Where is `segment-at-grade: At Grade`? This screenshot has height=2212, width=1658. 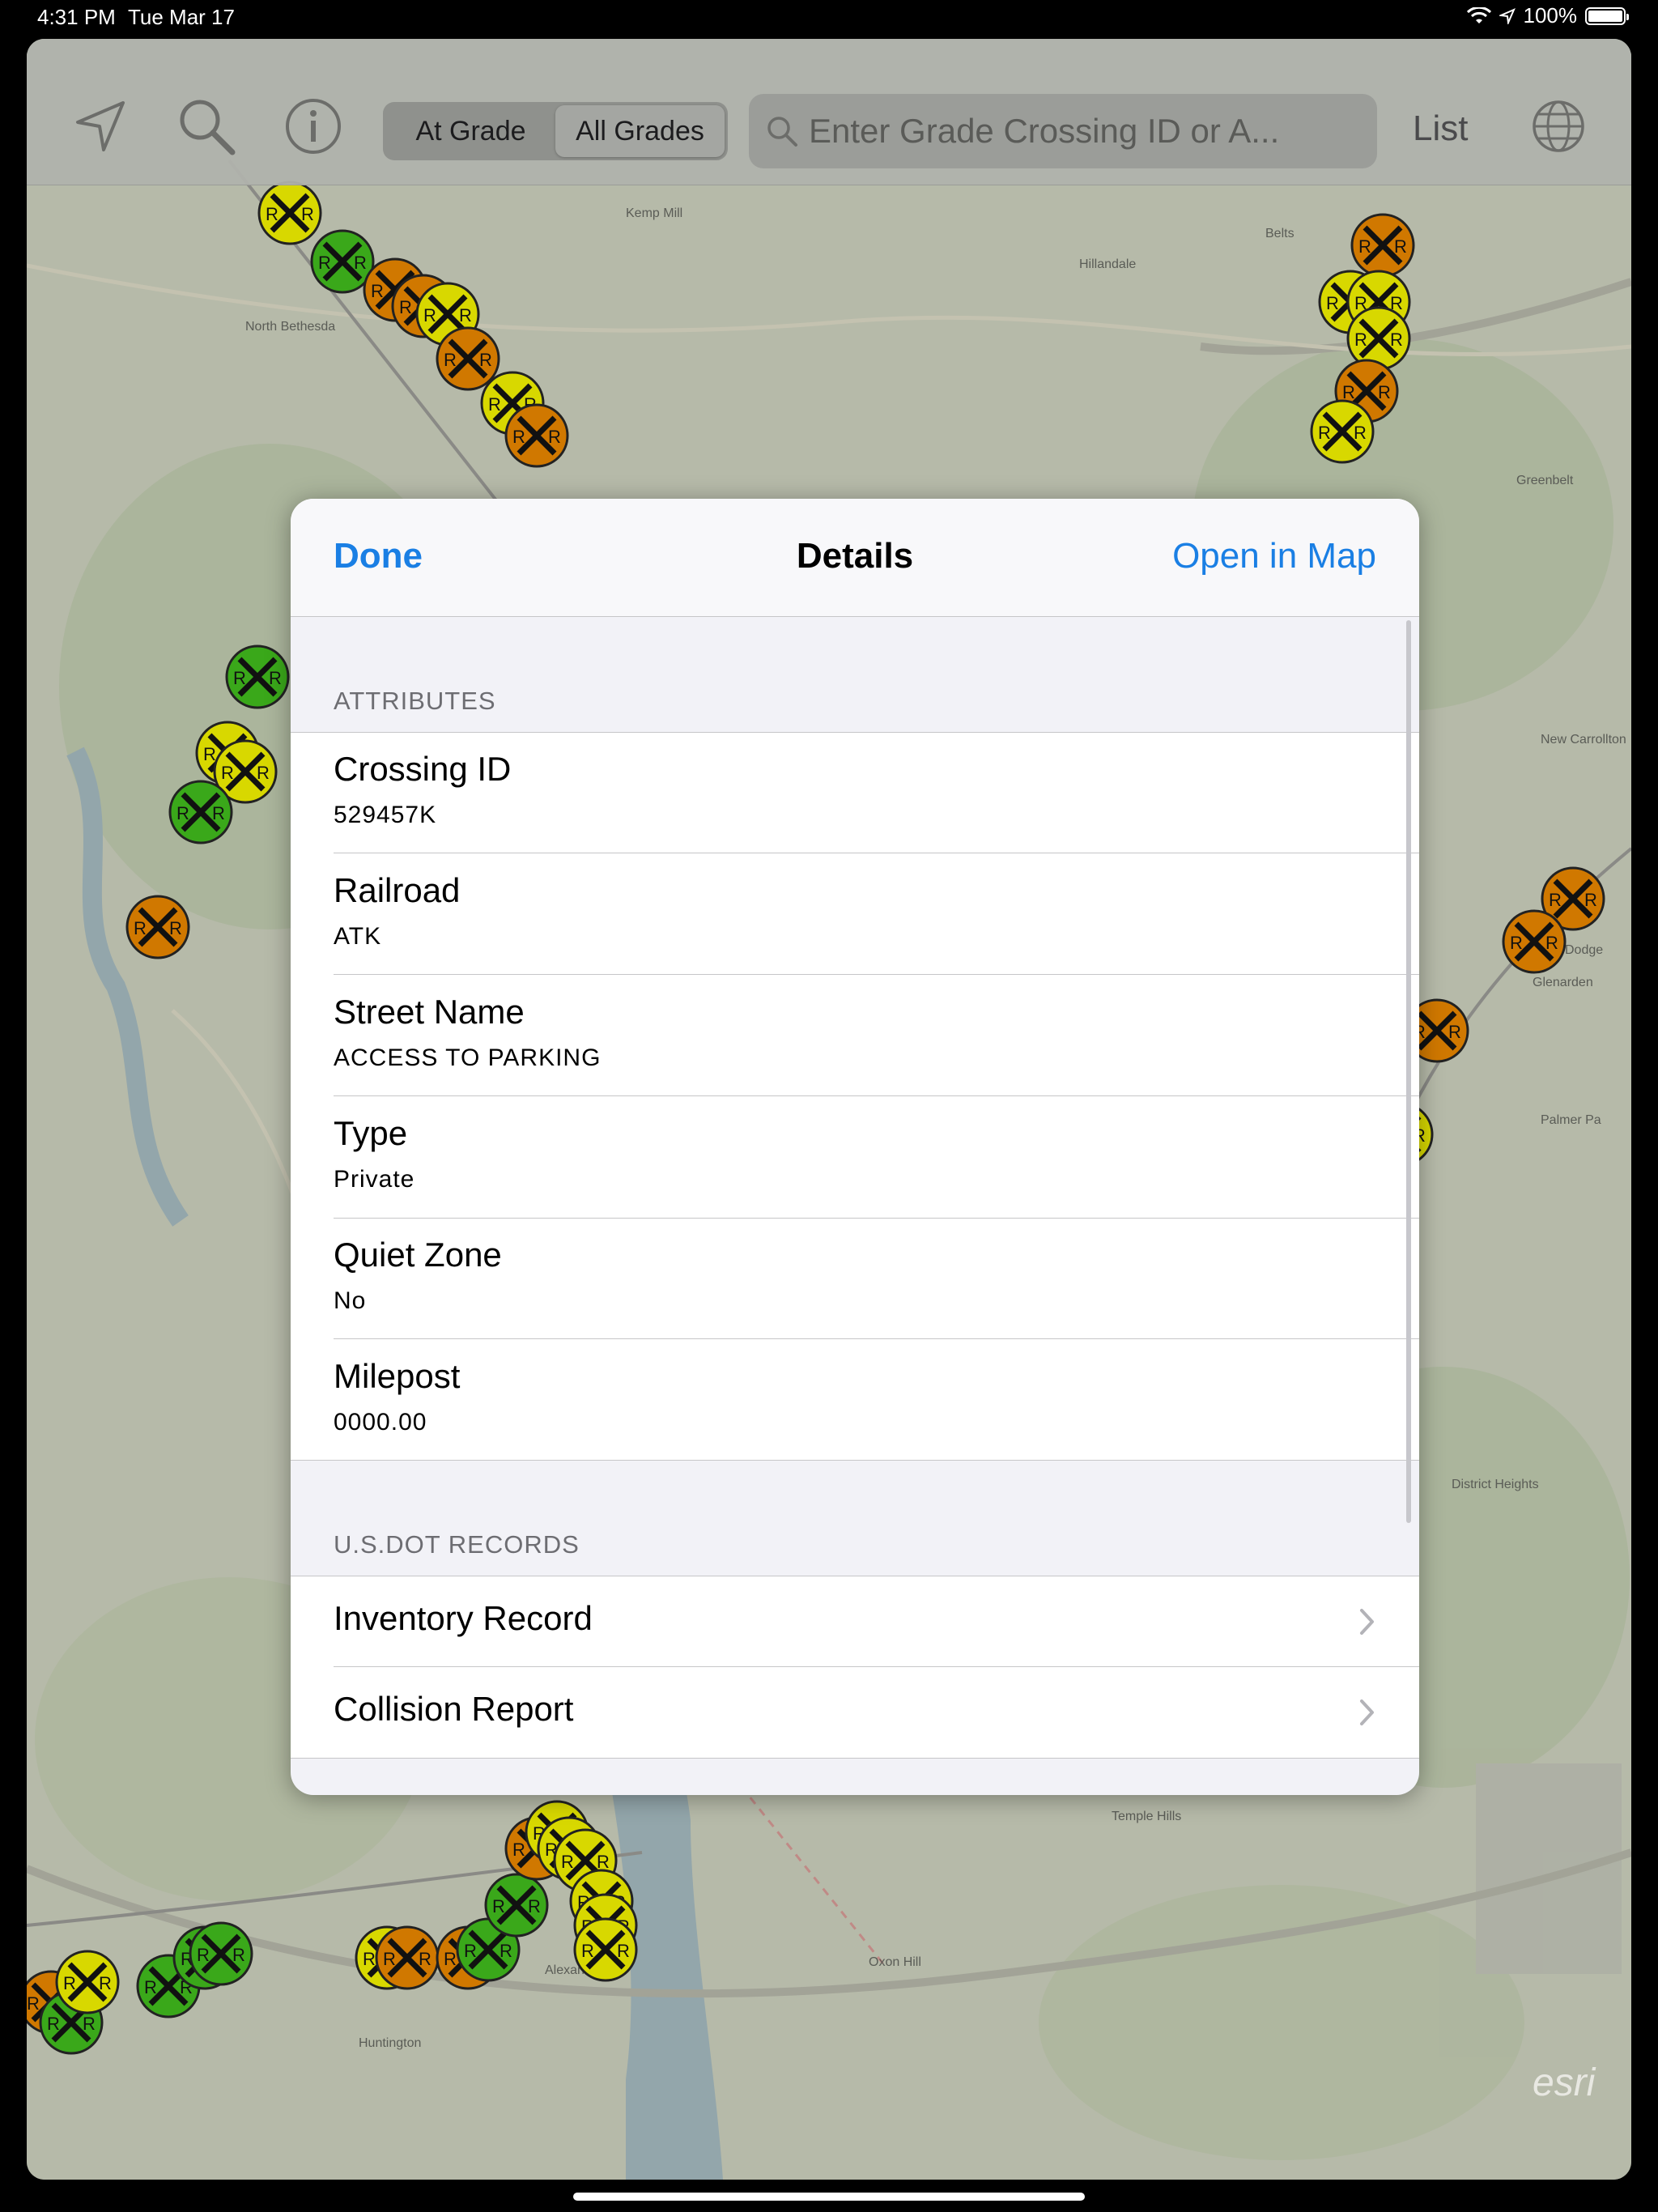
segment-at-grade: At Grade is located at coordinates (470, 131).